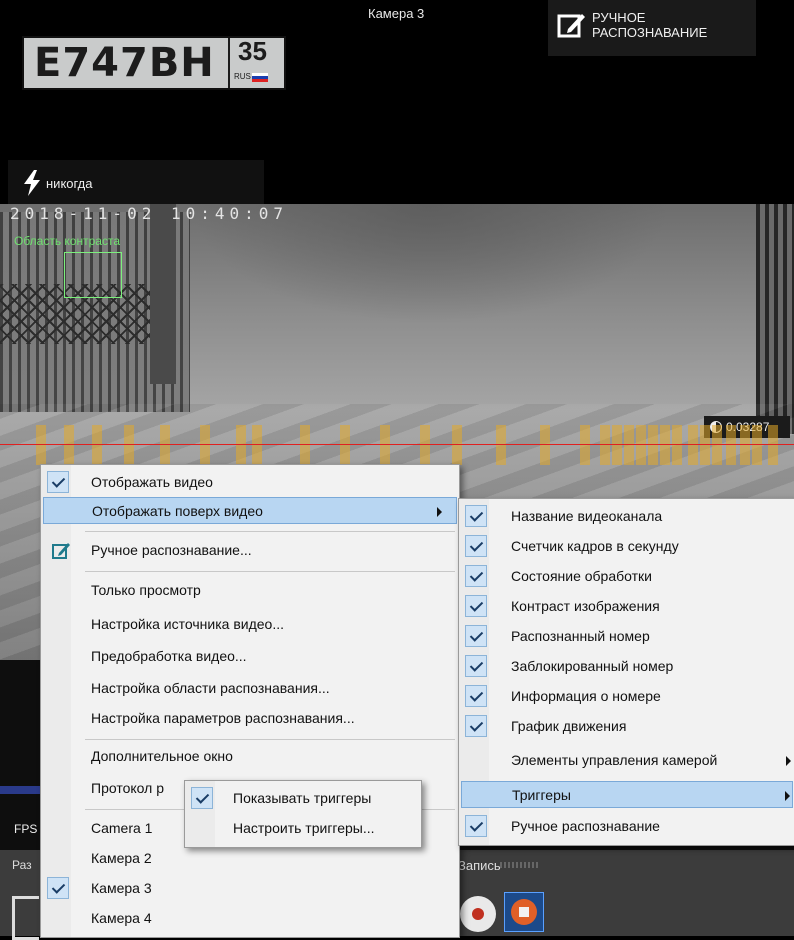 The height and width of the screenshot is (940, 794). I want to click on badge-line-1: РУЧНОЕ, so click(619, 17).